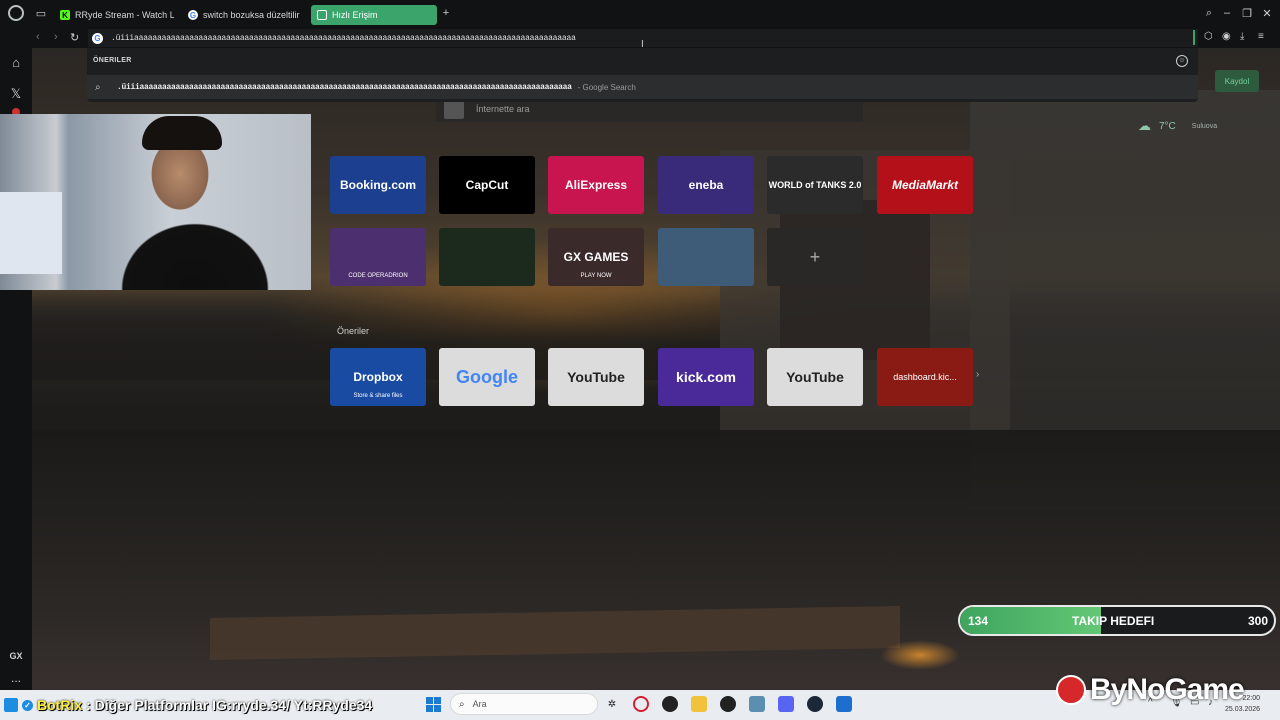 This screenshot has height=720, width=1280. What do you see at coordinates (1208, 36) in the screenshot?
I see `extensions-icon: ⬡` at bounding box center [1208, 36].